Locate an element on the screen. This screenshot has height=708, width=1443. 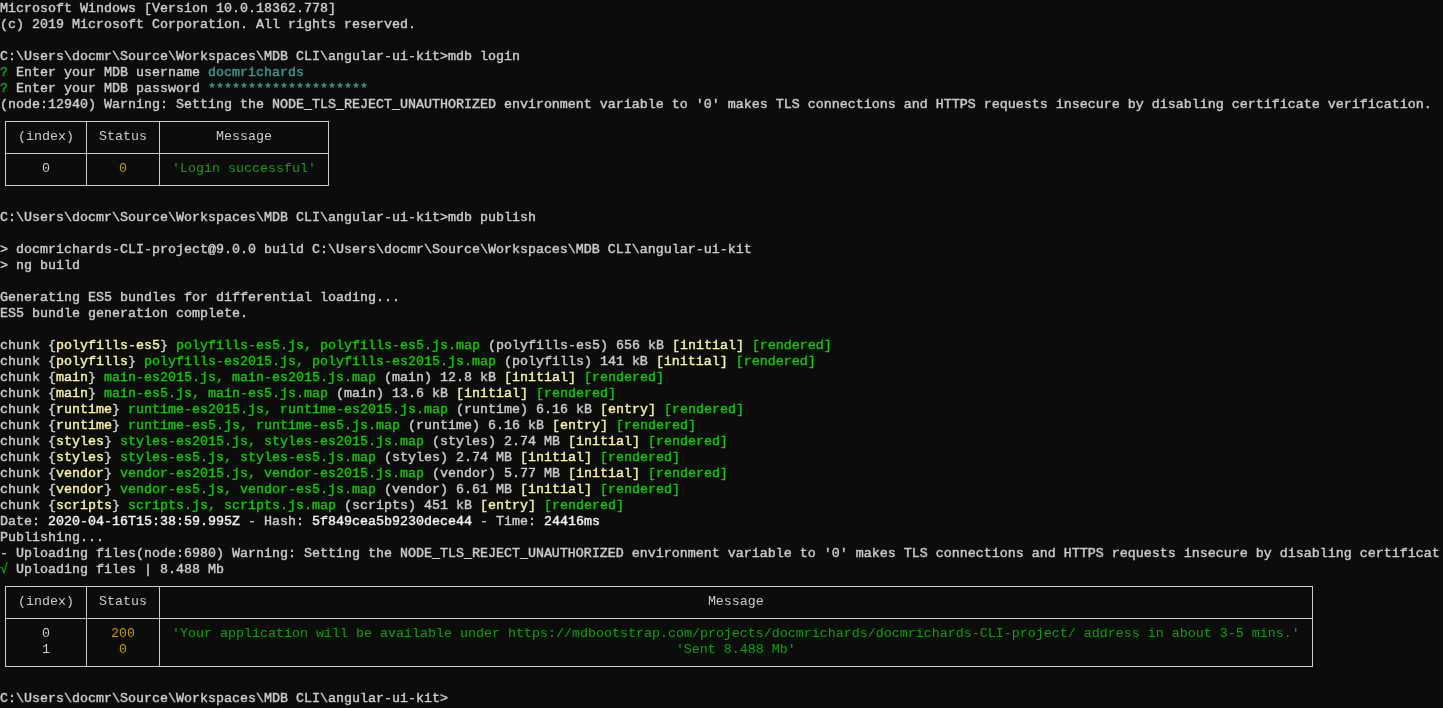
console-text: polyfills-es5 is located at coordinates (108, 345).